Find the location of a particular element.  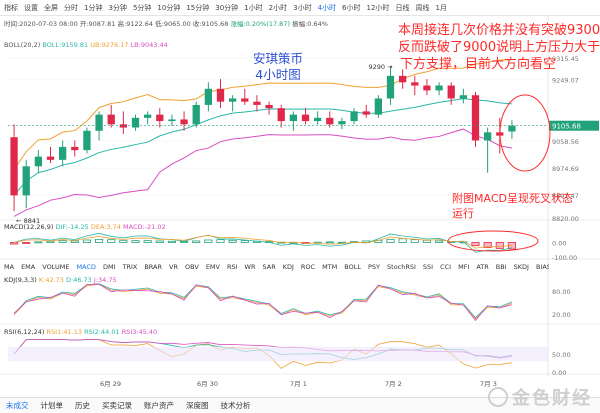

indicator-tab-psy: PSY is located at coordinates (374, 267).